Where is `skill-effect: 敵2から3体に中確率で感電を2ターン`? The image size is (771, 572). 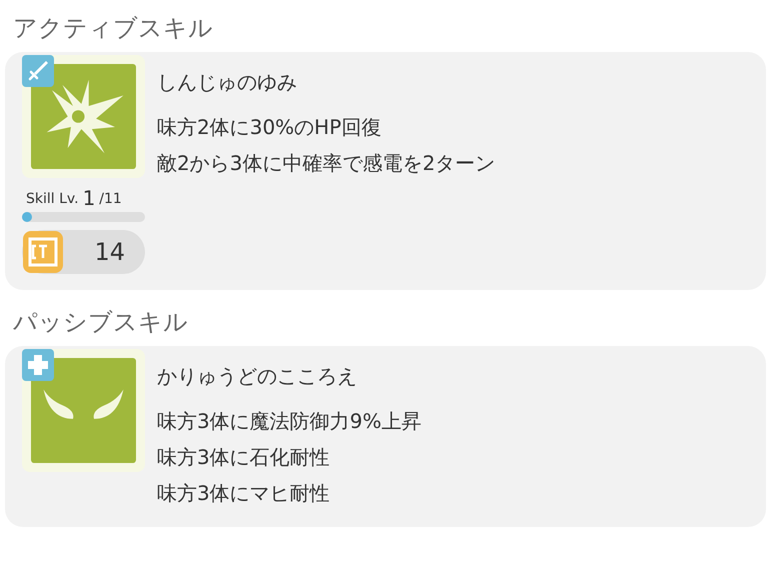 skill-effect: 敵2から3体に中確率で感電を2ターン is located at coordinates (326, 163).